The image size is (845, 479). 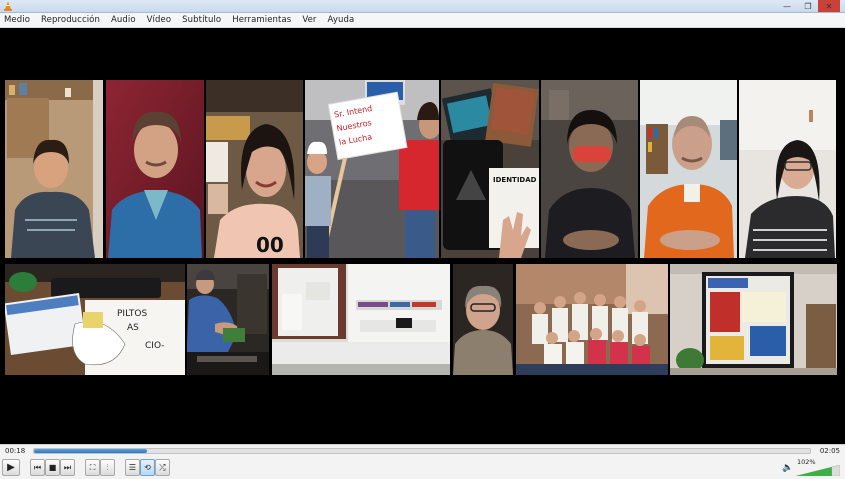 I want to click on menu-video: Vídeo, so click(x=159, y=20).